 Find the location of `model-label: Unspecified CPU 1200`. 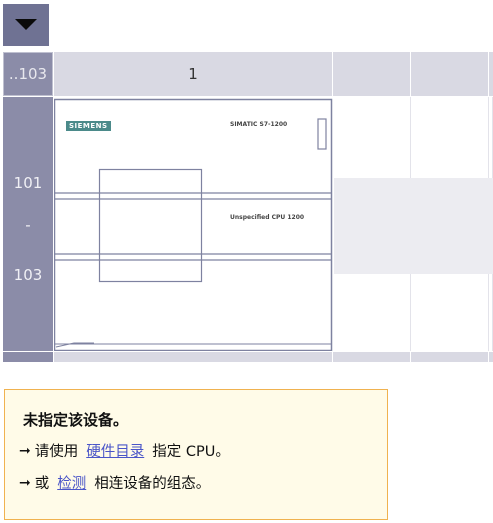

model-label: Unspecified CPU 1200 is located at coordinates (267, 217).